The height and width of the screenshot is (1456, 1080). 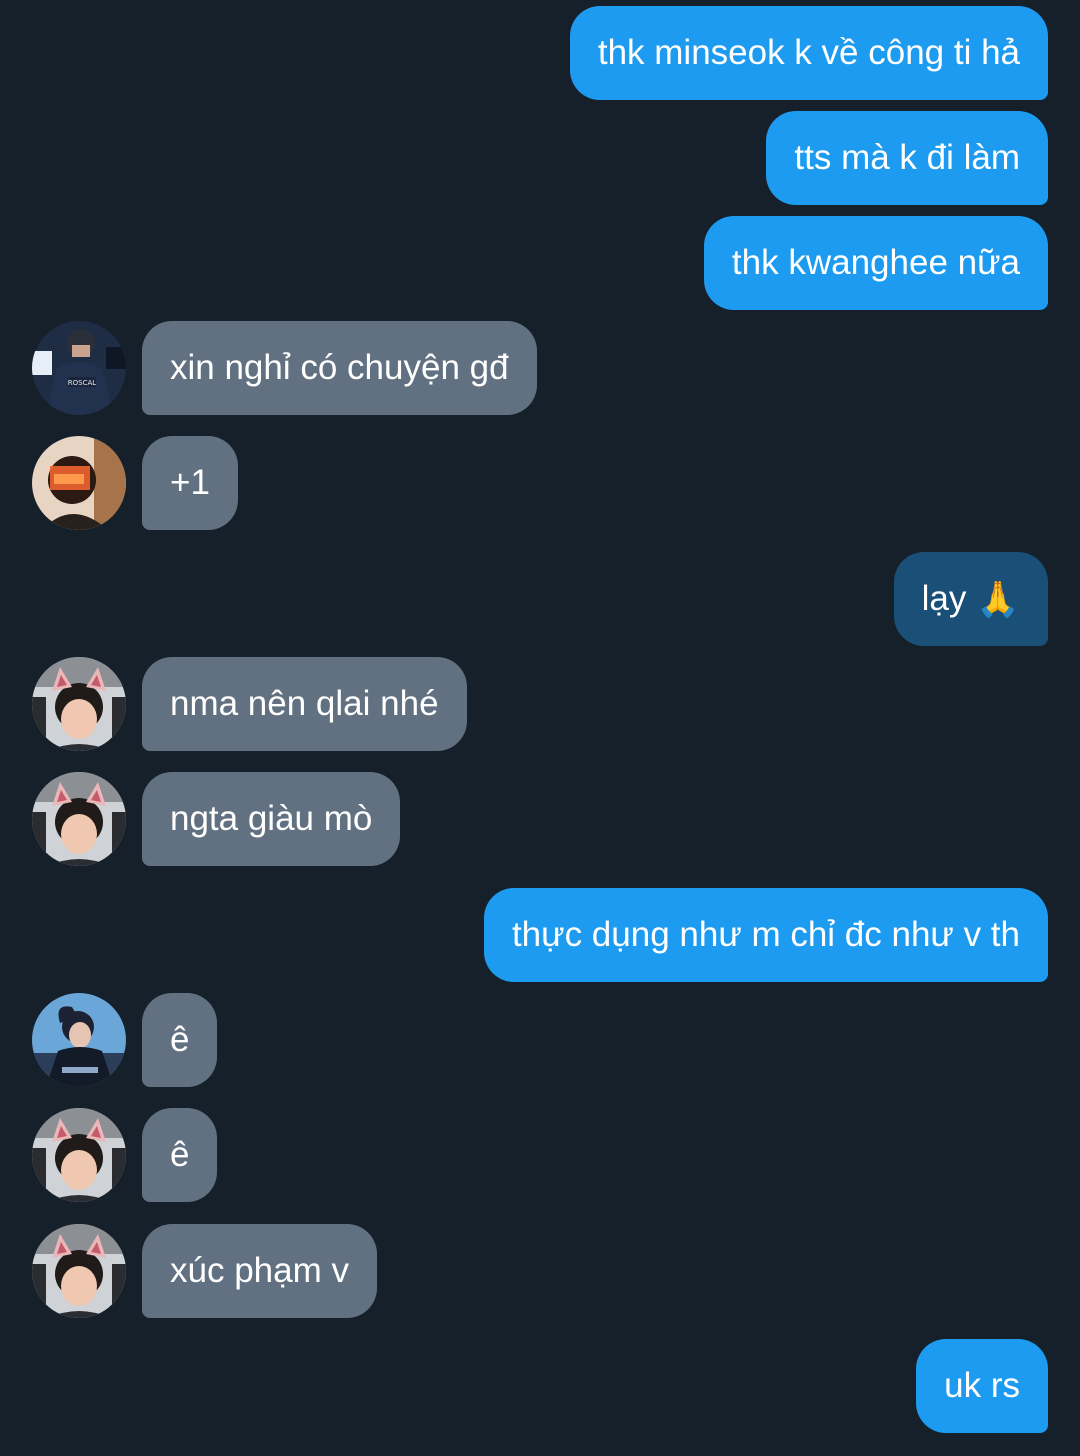 I want to click on message-text: xin nghỉ có chuyện gđ, so click(x=339, y=367).